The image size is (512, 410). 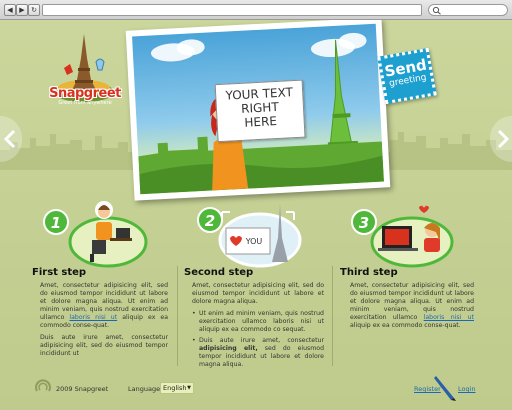 I want to click on step-2-illustration: 2 YOU, so click(x=249, y=236).